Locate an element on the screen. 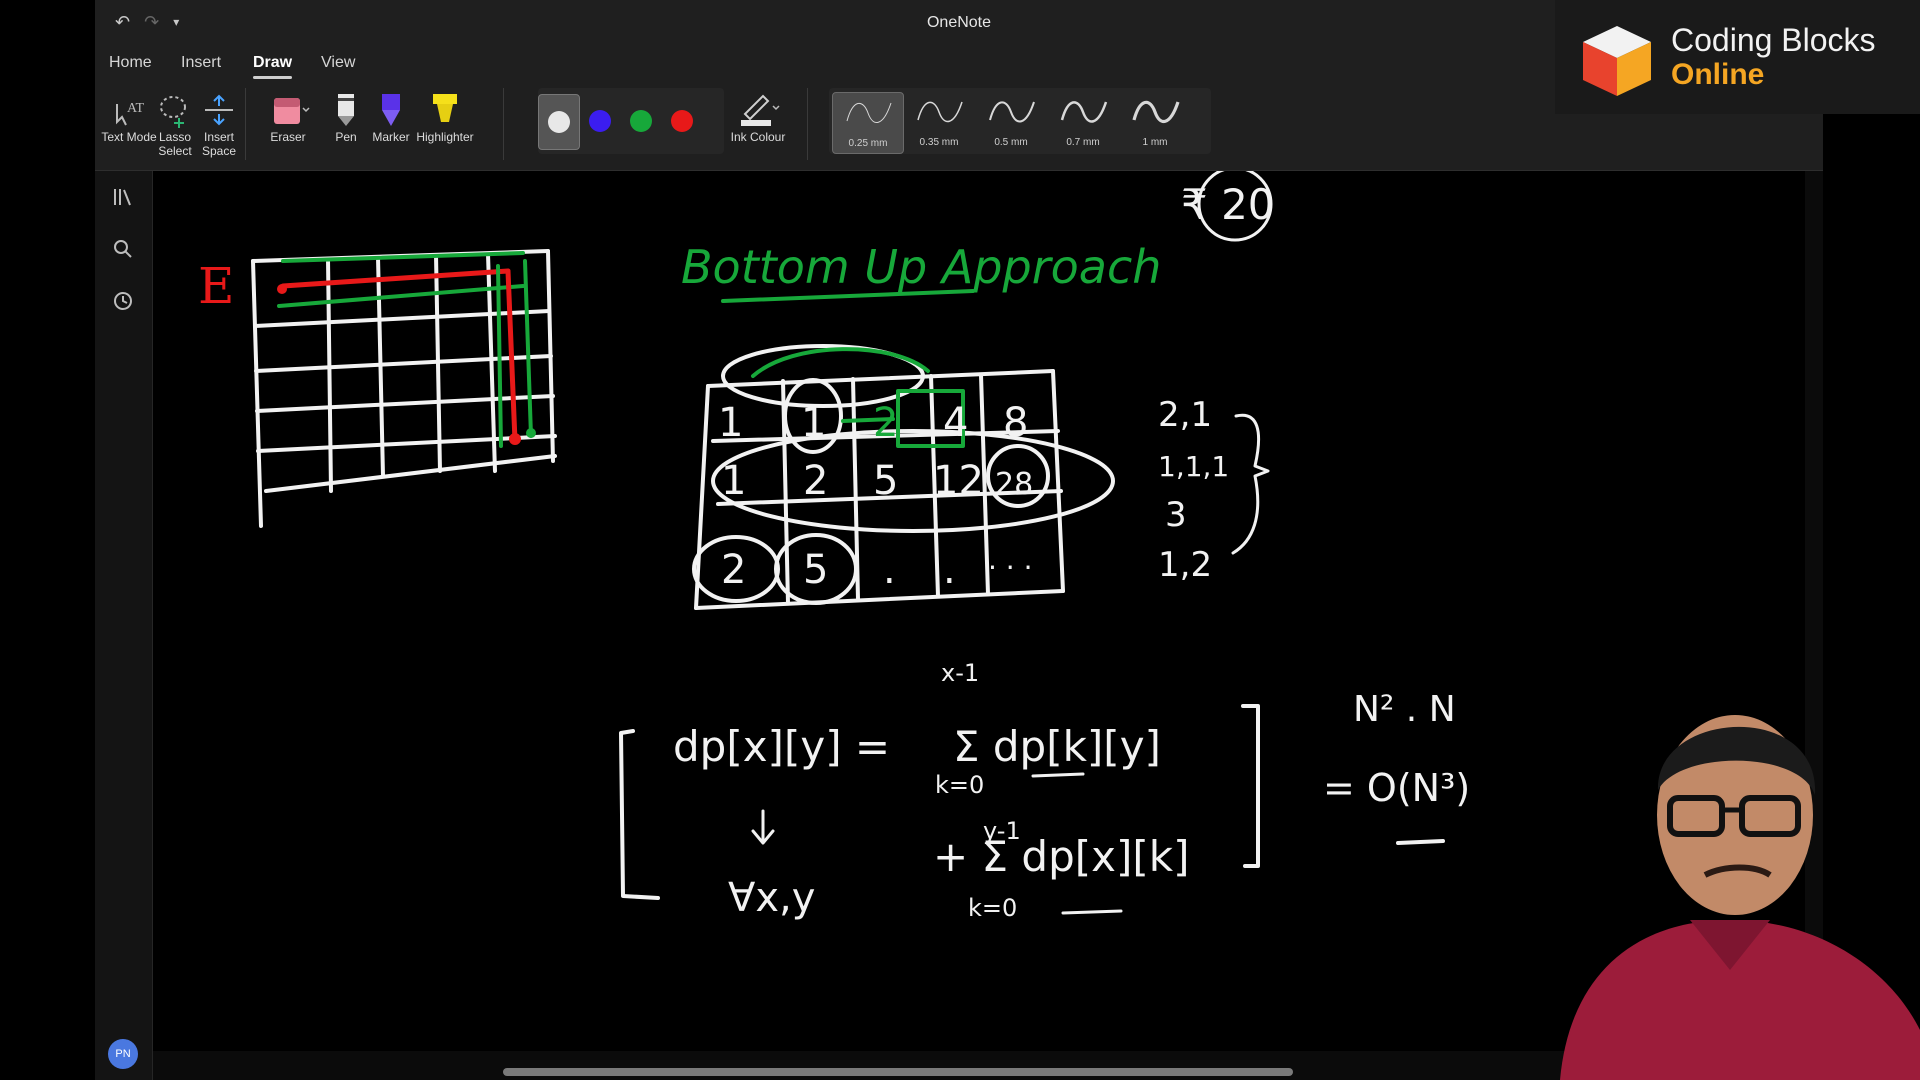 This screenshot has height=1080, width=1920. highlighter-button: Highlighter is located at coordinates (445, 117).